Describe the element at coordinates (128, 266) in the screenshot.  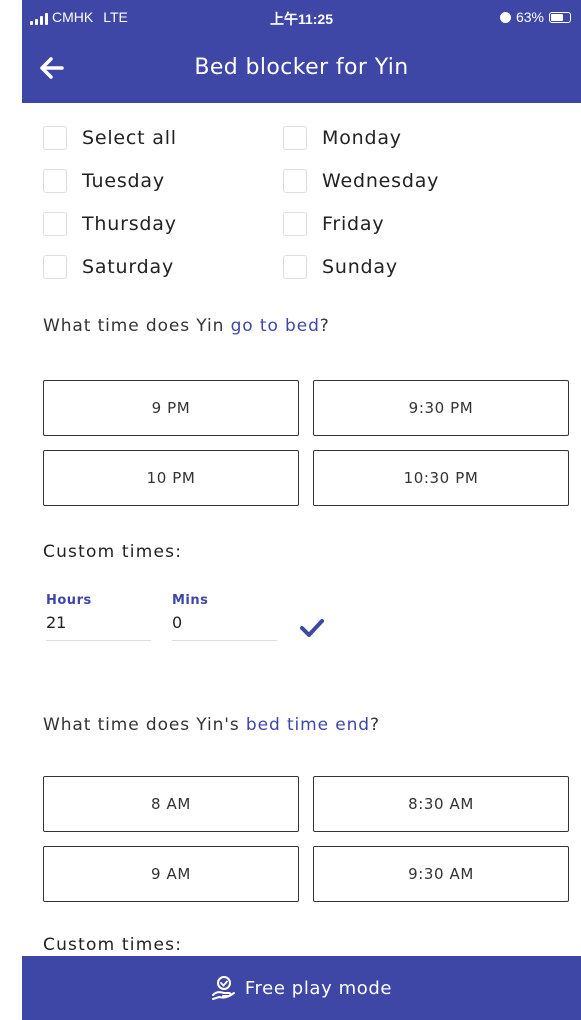
I see `day-label: Saturday` at that location.